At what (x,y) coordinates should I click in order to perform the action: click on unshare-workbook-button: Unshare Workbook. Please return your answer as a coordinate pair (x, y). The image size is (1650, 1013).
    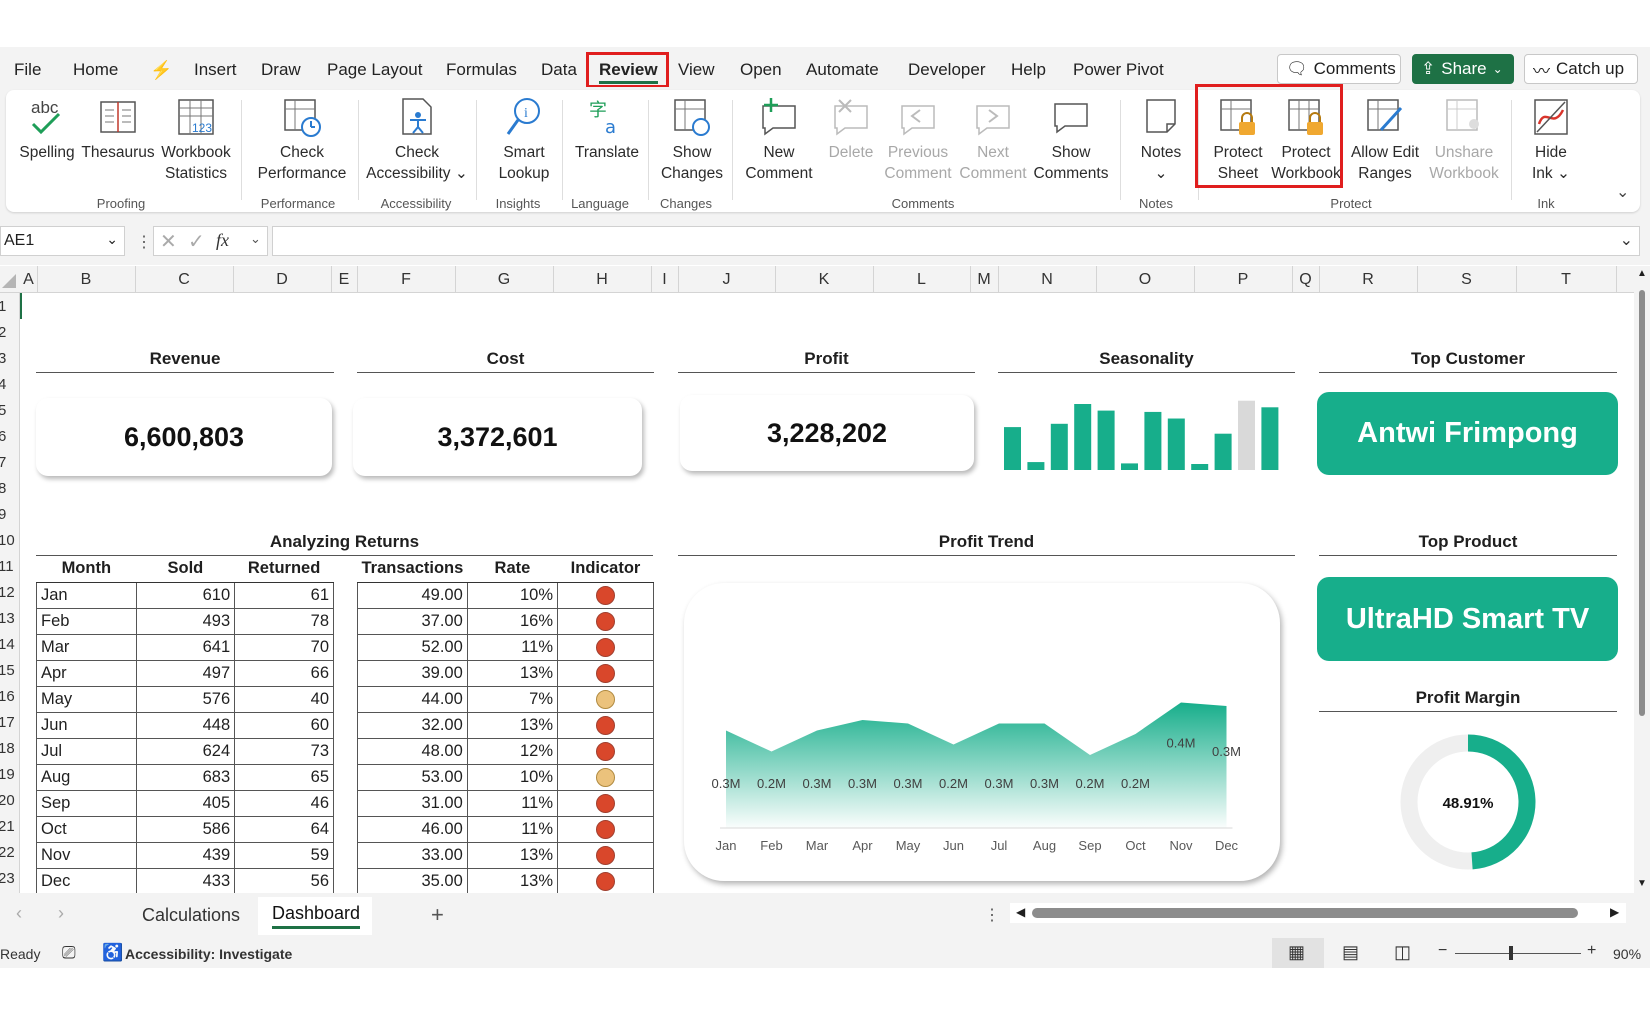
    Looking at the image, I should click on (1464, 140).